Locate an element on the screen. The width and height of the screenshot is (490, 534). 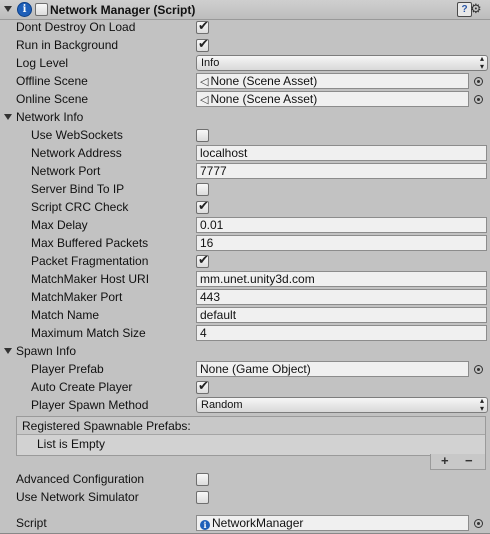
script-crc-check-checkbox: ✔ is located at coordinates (202, 206).